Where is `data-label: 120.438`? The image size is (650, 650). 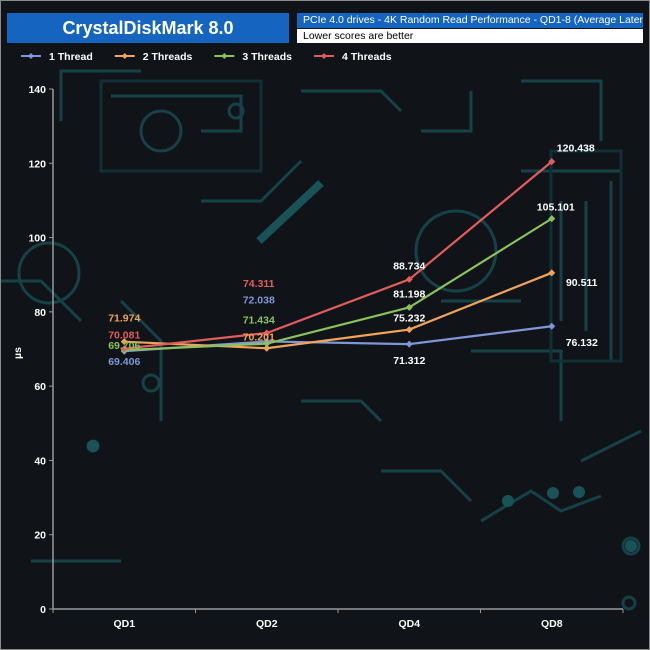
data-label: 120.438 is located at coordinates (576, 149).